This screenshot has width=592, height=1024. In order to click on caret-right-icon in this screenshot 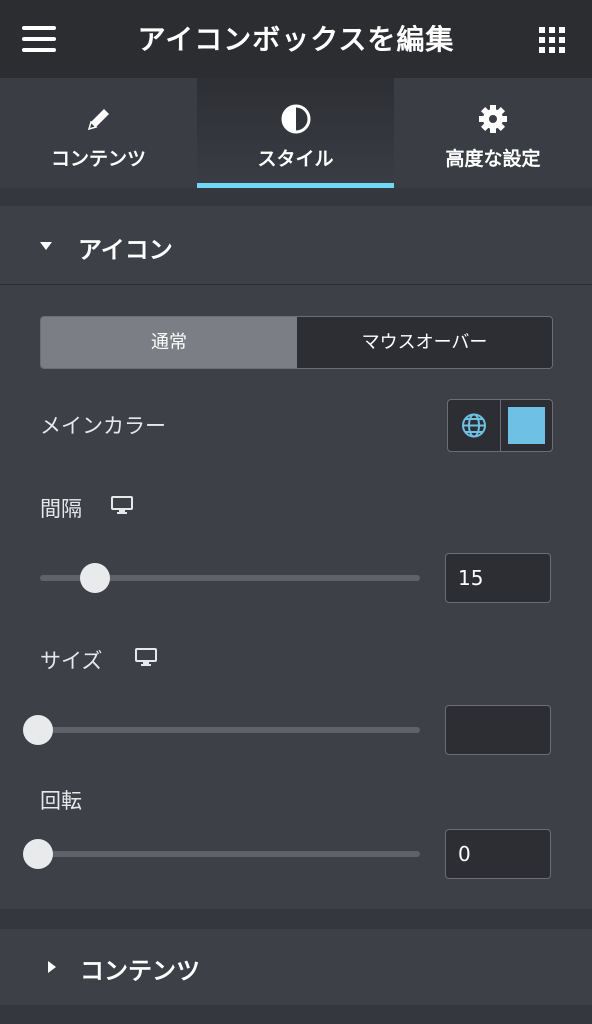, I will do `click(52, 967)`.